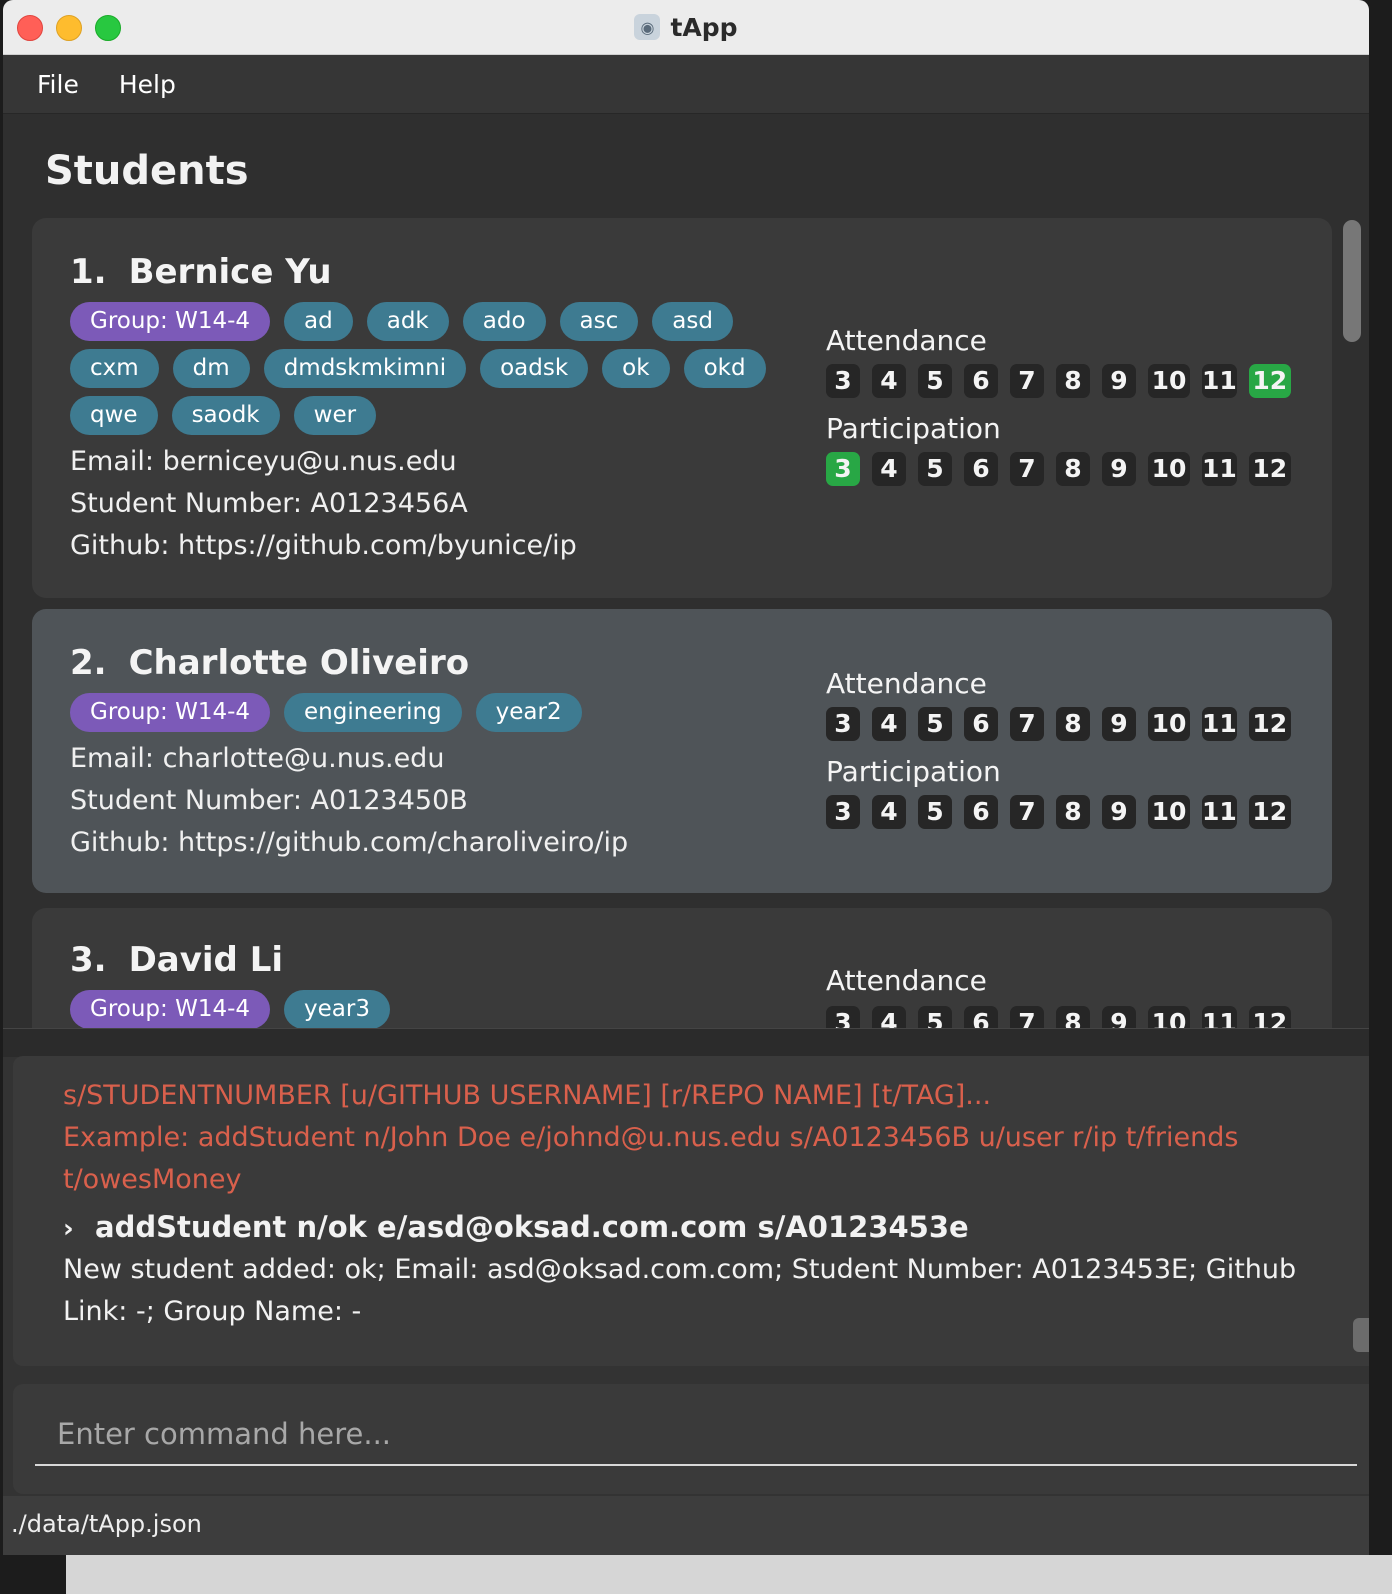 The image size is (1392, 1594). What do you see at coordinates (225, 415) in the screenshot?
I see `tag: saodk` at bounding box center [225, 415].